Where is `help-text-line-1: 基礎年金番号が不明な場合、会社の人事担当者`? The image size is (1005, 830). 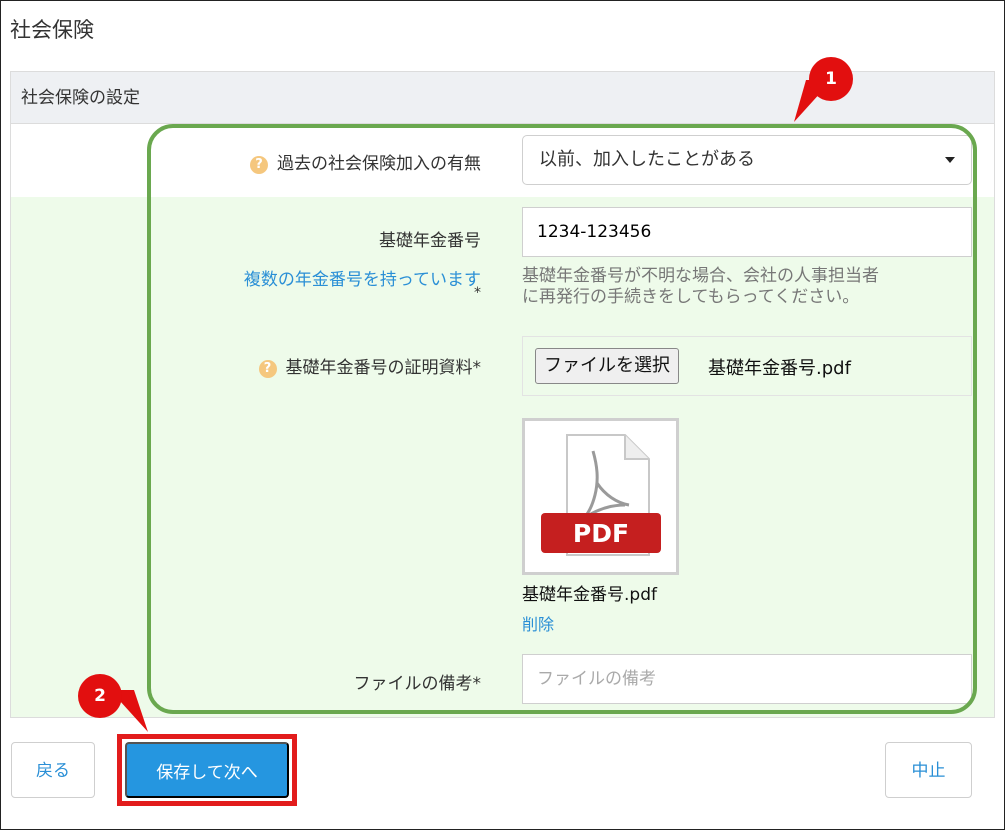 help-text-line-1: 基礎年金番号が不明な場合、会社の人事担当者 is located at coordinates (700, 276).